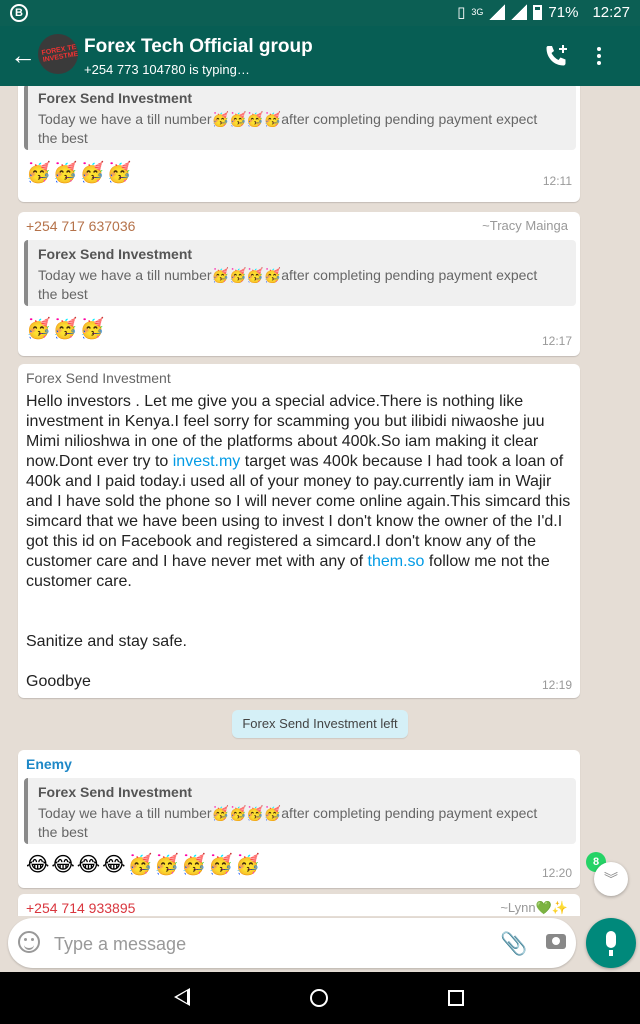 This screenshot has height=1024, width=640. I want to click on message-link: them.so, so click(396, 561).